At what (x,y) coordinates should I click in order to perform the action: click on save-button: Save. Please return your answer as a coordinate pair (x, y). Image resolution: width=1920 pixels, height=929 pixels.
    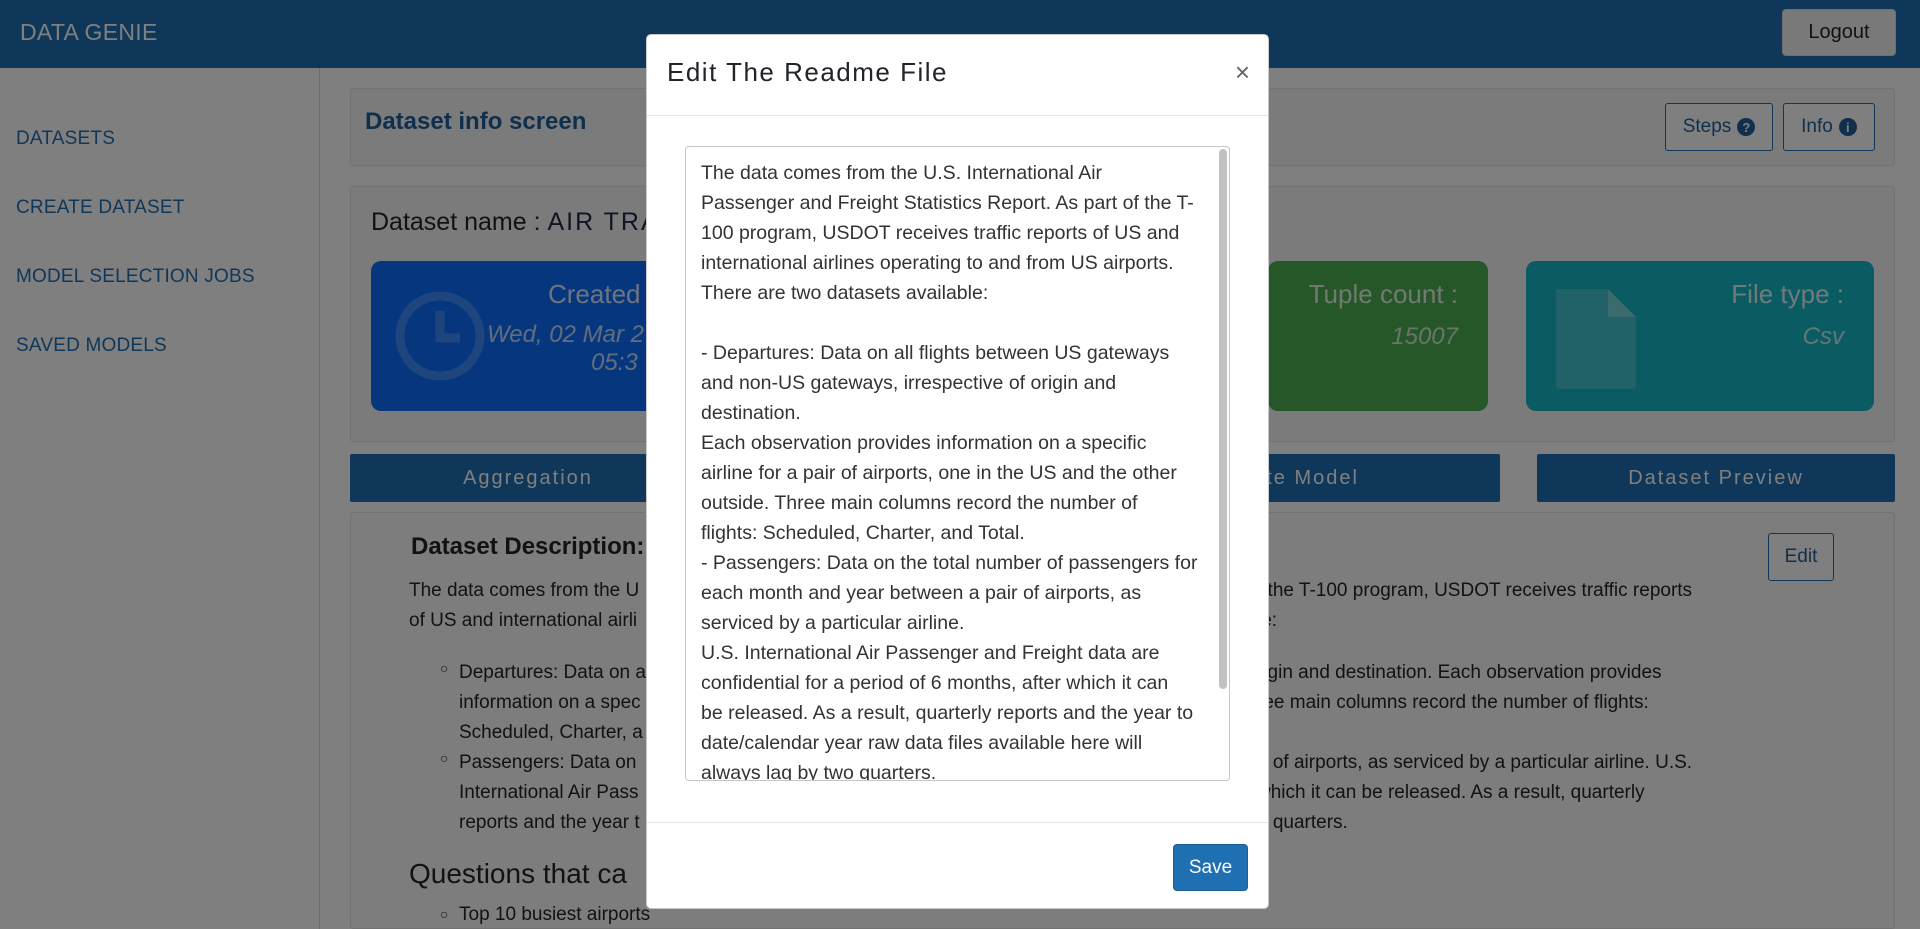
    Looking at the image, I should click on (1210, 867).